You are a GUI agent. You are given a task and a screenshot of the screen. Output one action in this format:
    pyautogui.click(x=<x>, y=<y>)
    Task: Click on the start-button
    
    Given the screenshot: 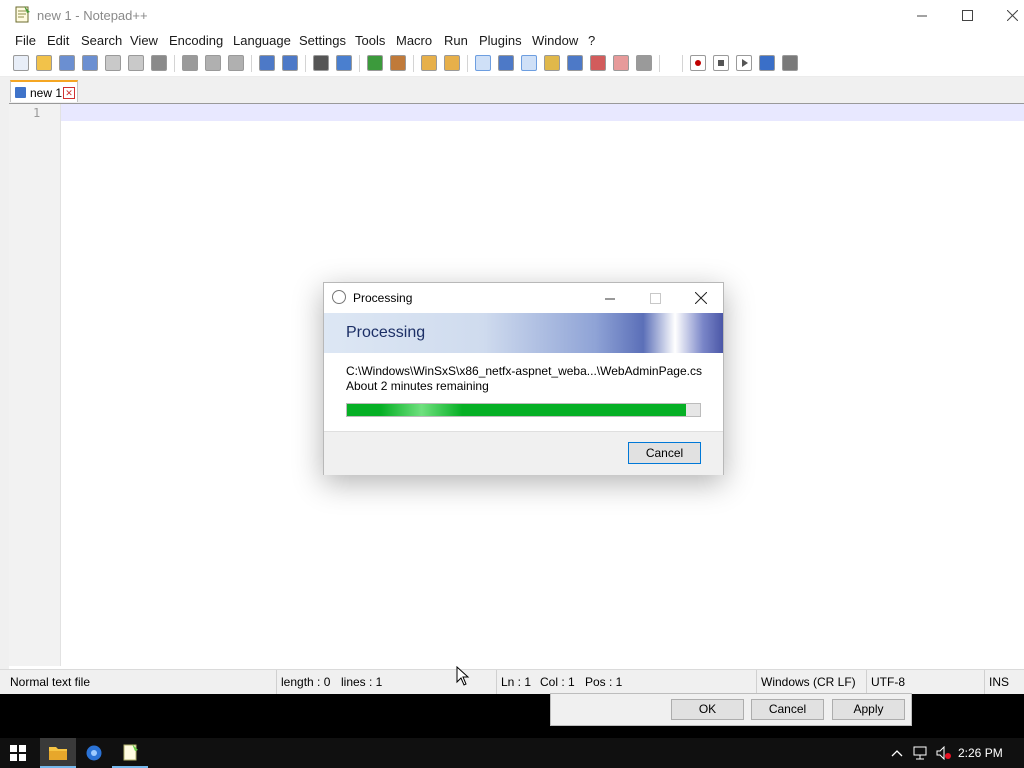 What is the action you would take?
    pyautogui.click(x=18, y=753)
    